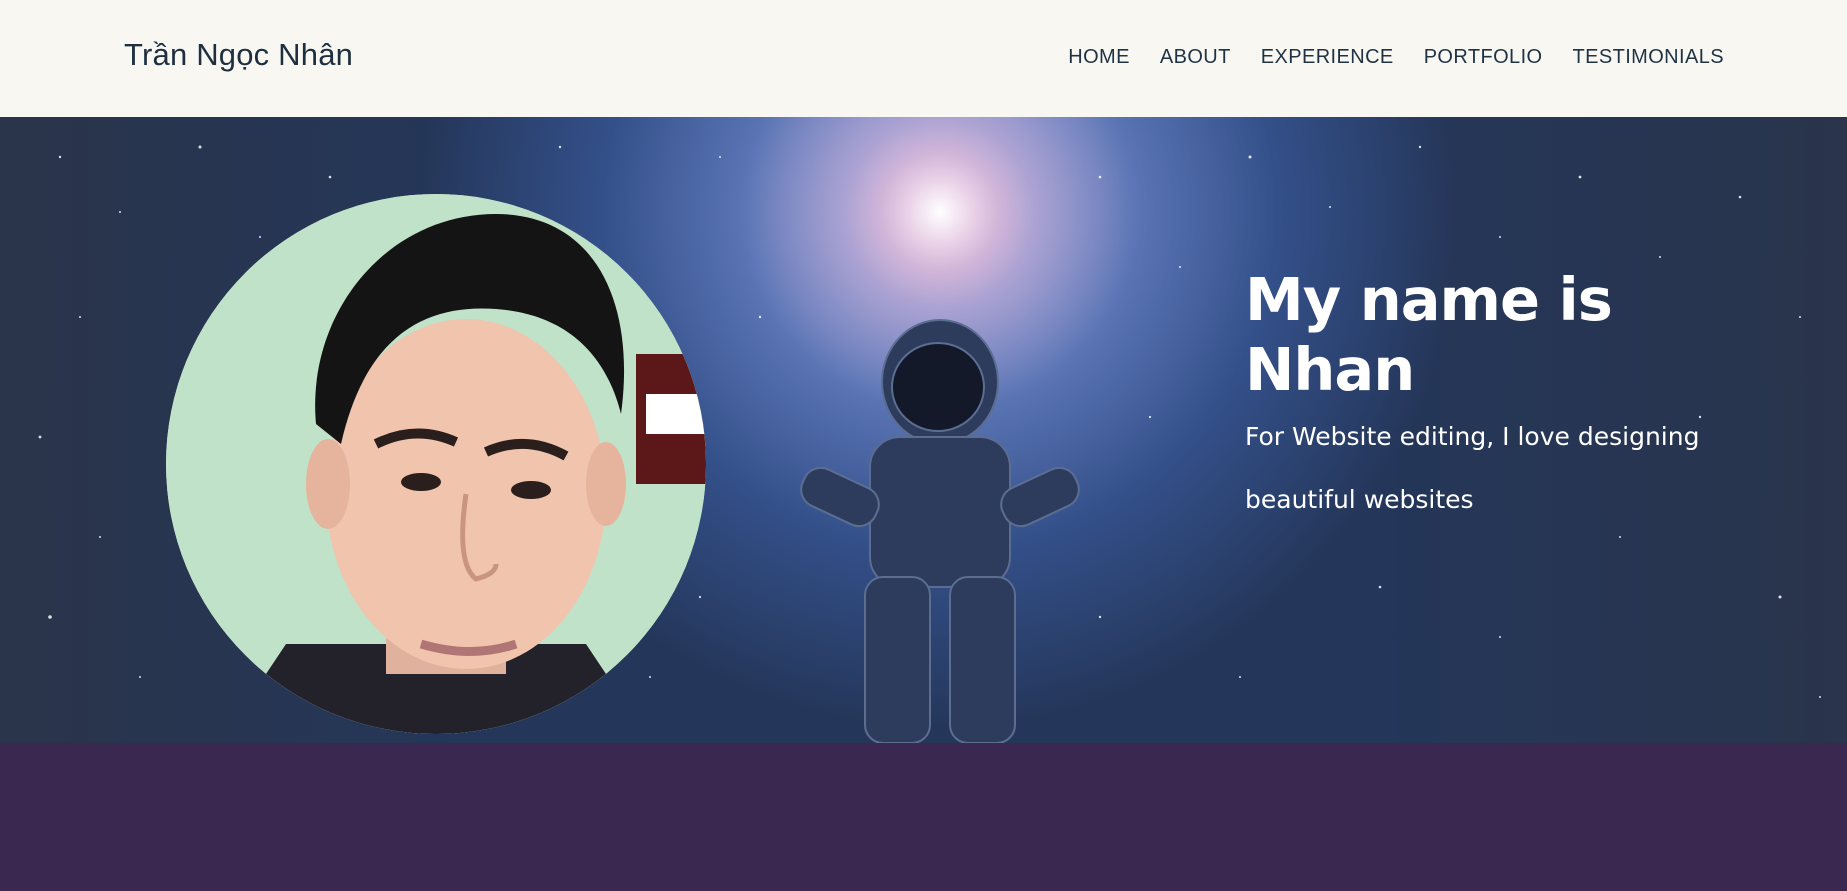 The width and height of the screenshot is (1847, 891). What do you see at coordinates (1649, 57) in the screenshot?
I see `nav-testimonials: TESTIMONIALS` at bounding box center [1649, 57].